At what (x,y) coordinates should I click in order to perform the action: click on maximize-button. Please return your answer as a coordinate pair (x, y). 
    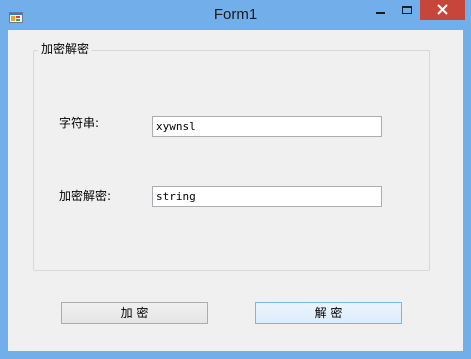
    Looking at the image, I should click on (407, 10).